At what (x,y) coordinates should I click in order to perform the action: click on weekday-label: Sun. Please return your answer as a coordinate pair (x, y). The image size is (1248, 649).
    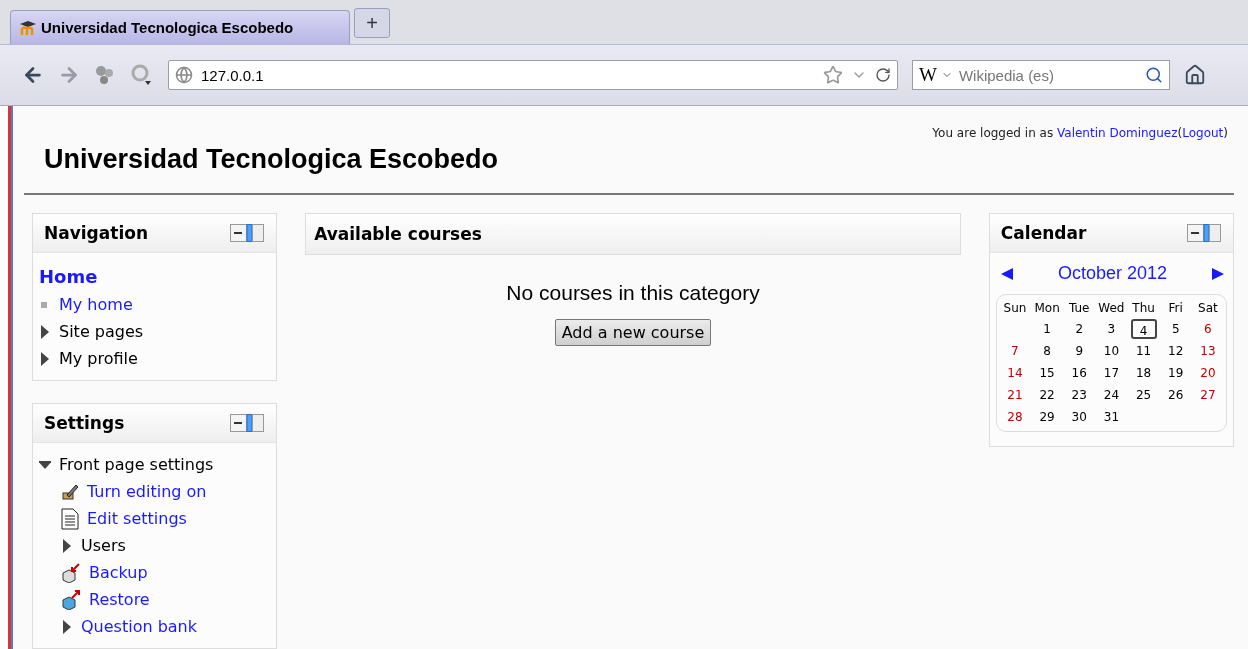
    Looking at the image, I should click on (1015, 308).